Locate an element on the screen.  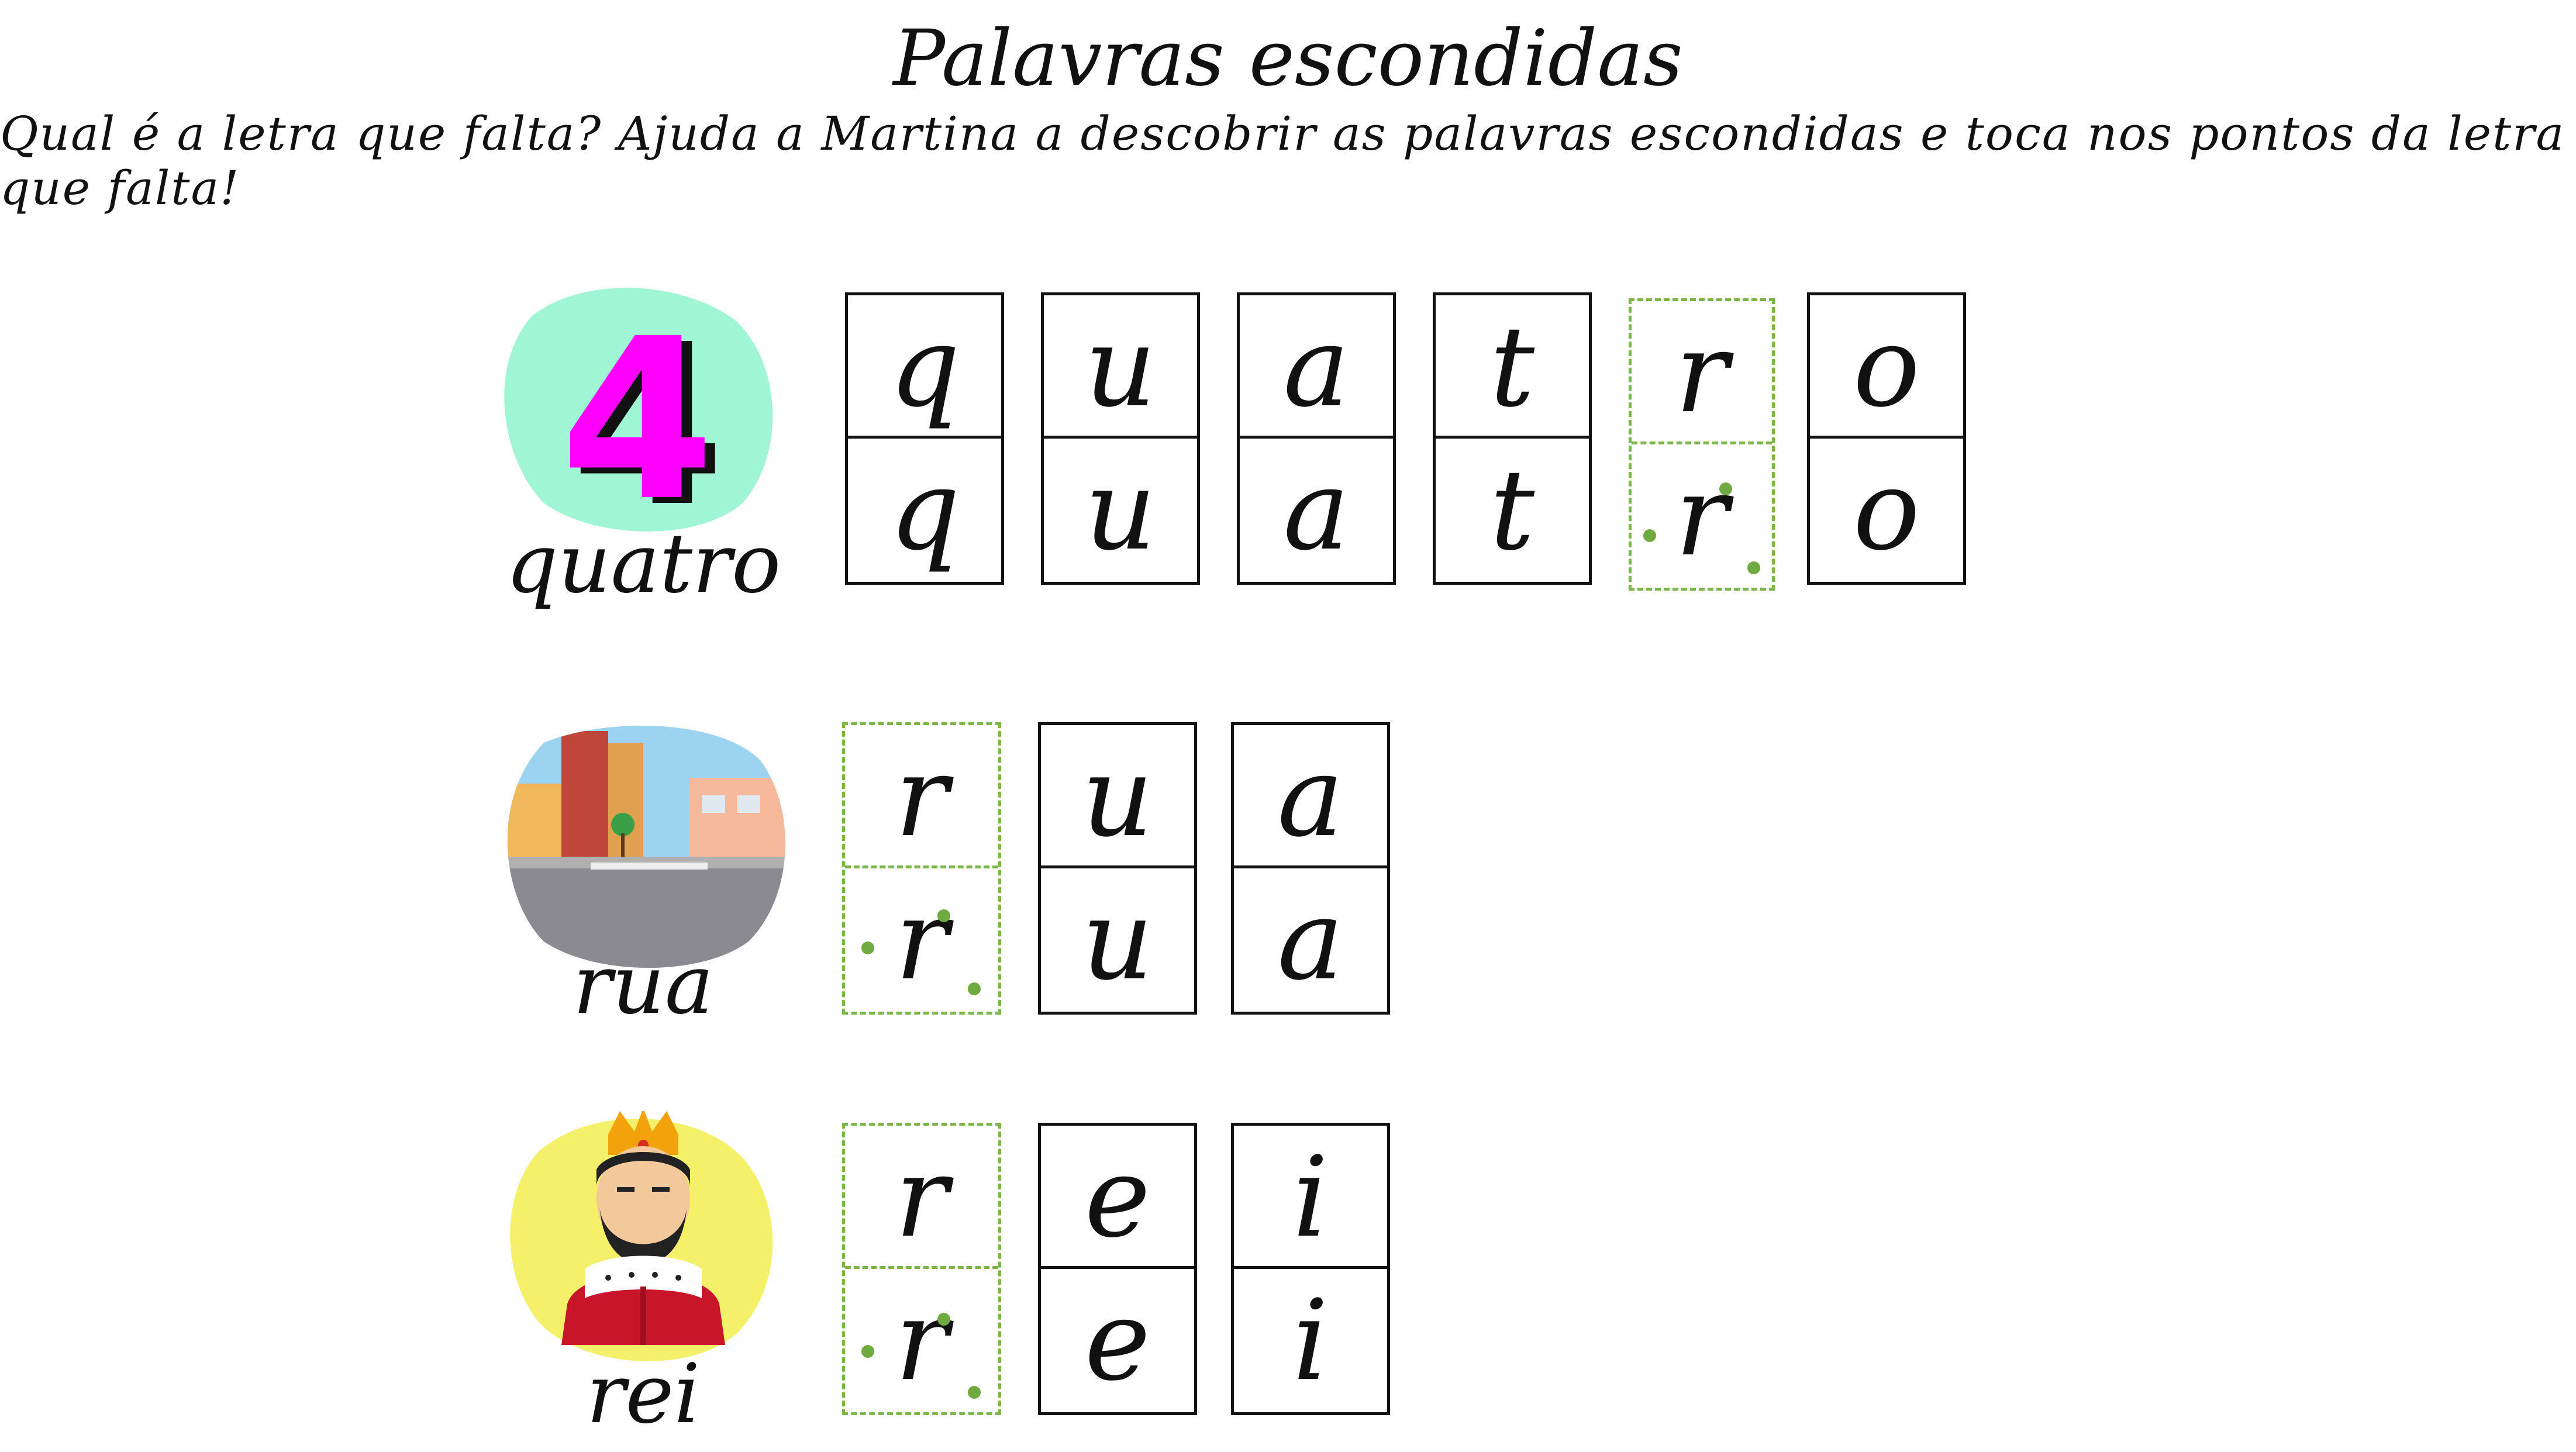
letter-card: q q is located at coordinates (925, 439).